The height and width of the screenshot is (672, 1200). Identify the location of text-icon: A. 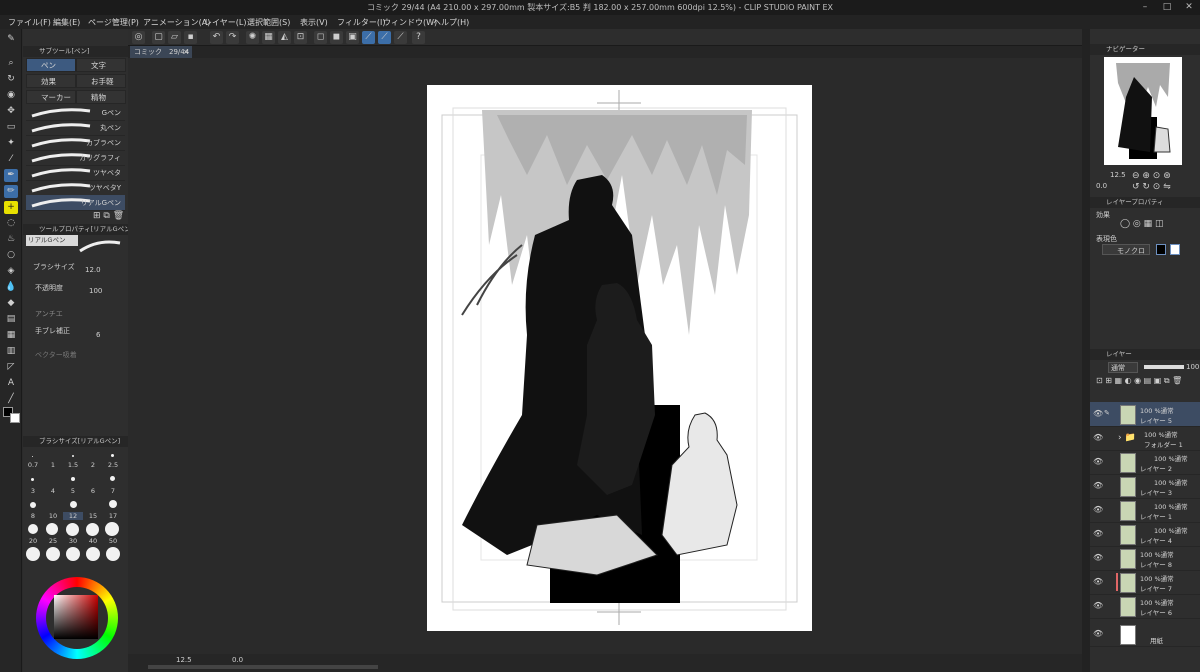
(11, 383).